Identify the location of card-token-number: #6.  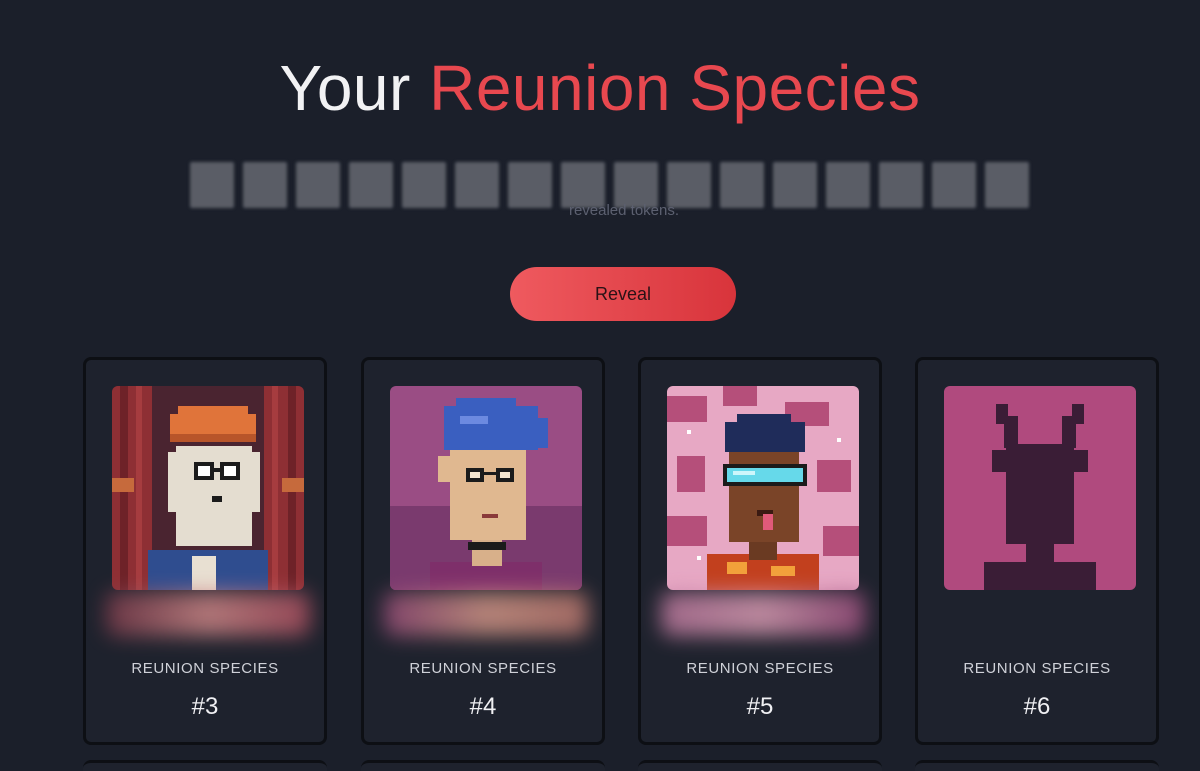
(1037, 706).